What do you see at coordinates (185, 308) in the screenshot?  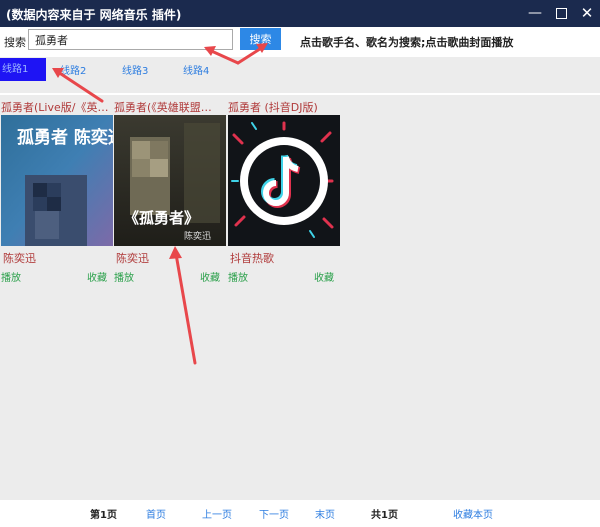 I see `arrow-to-cover` at bounding box center [185, 308].